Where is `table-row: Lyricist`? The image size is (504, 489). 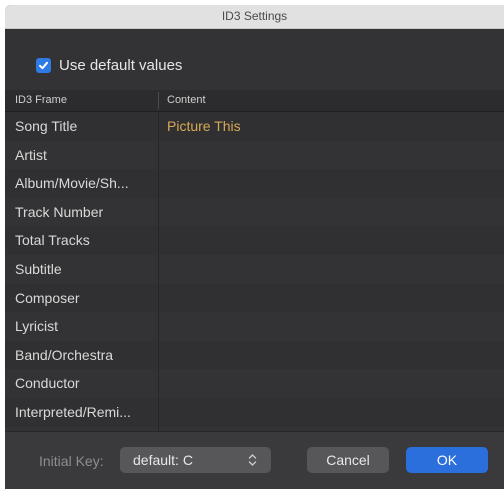 table-row: Lyricist is located at coordinates (254, 326).